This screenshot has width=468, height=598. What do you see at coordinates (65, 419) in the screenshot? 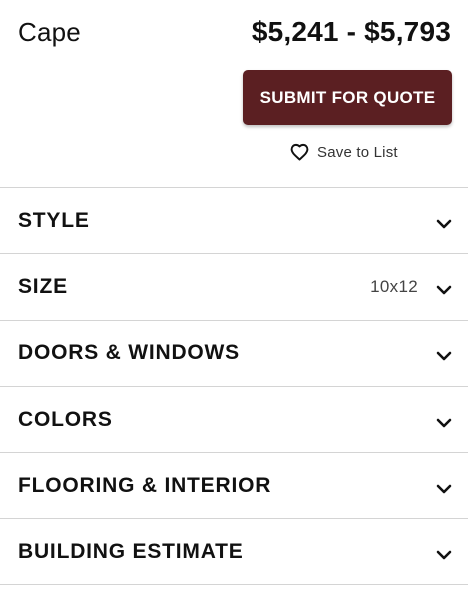
I see `accordion-label: COLORS` at bounding box center [65, 419].